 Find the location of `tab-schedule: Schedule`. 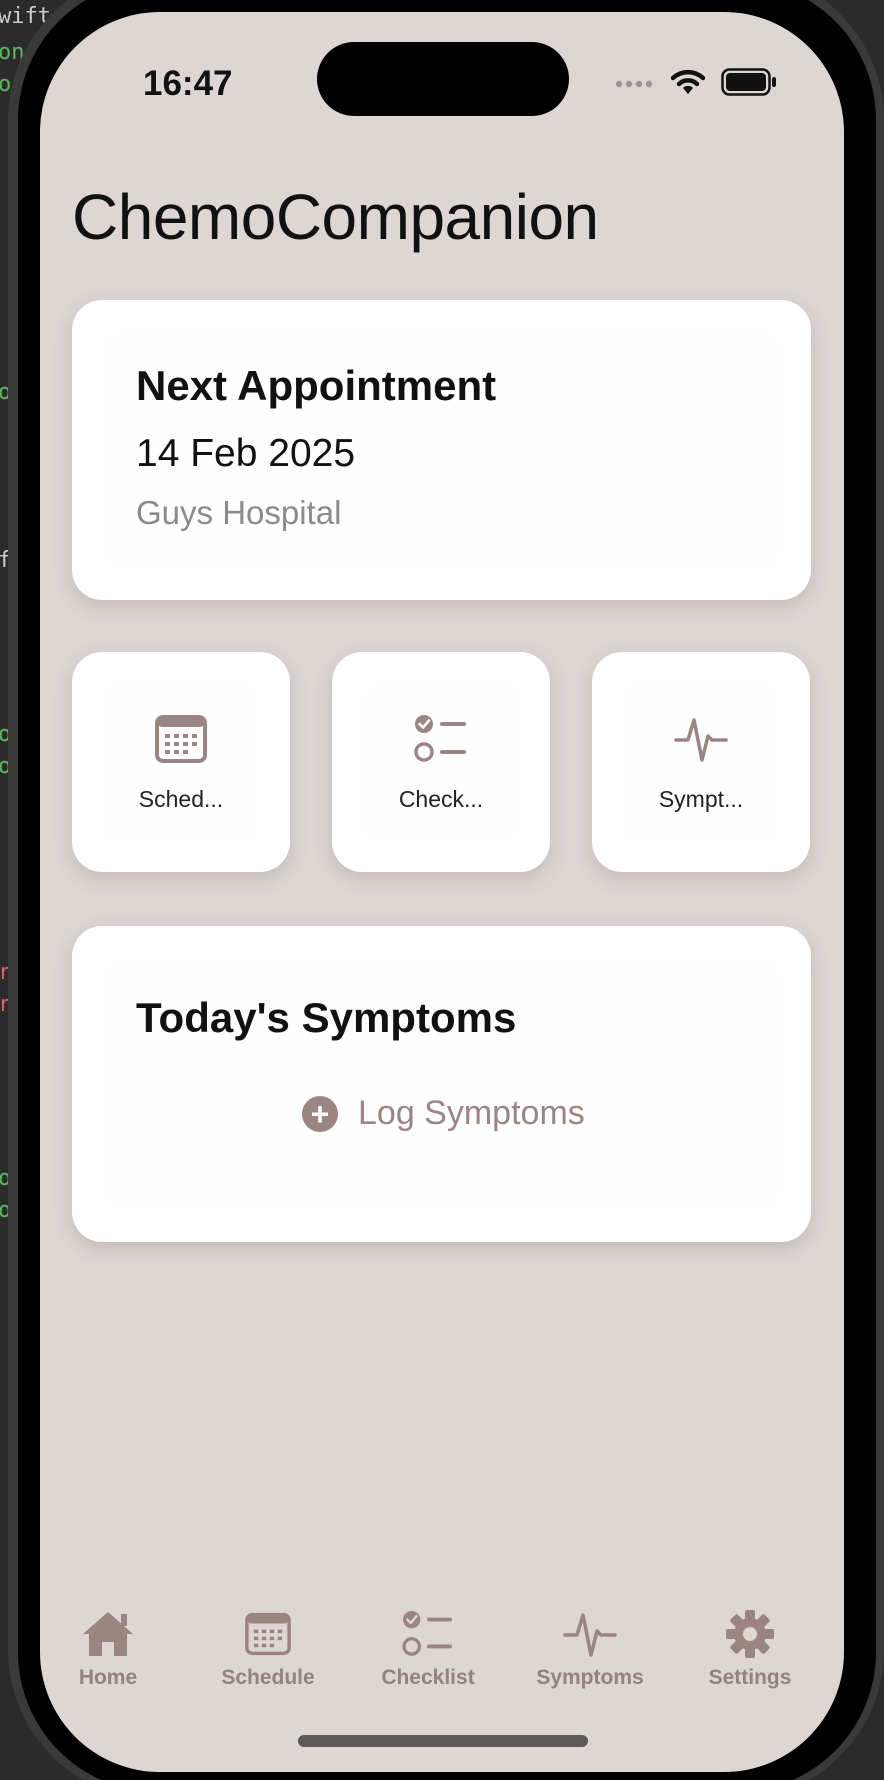

tab-schedule: Schedule is located at coordinates (268, 1646).